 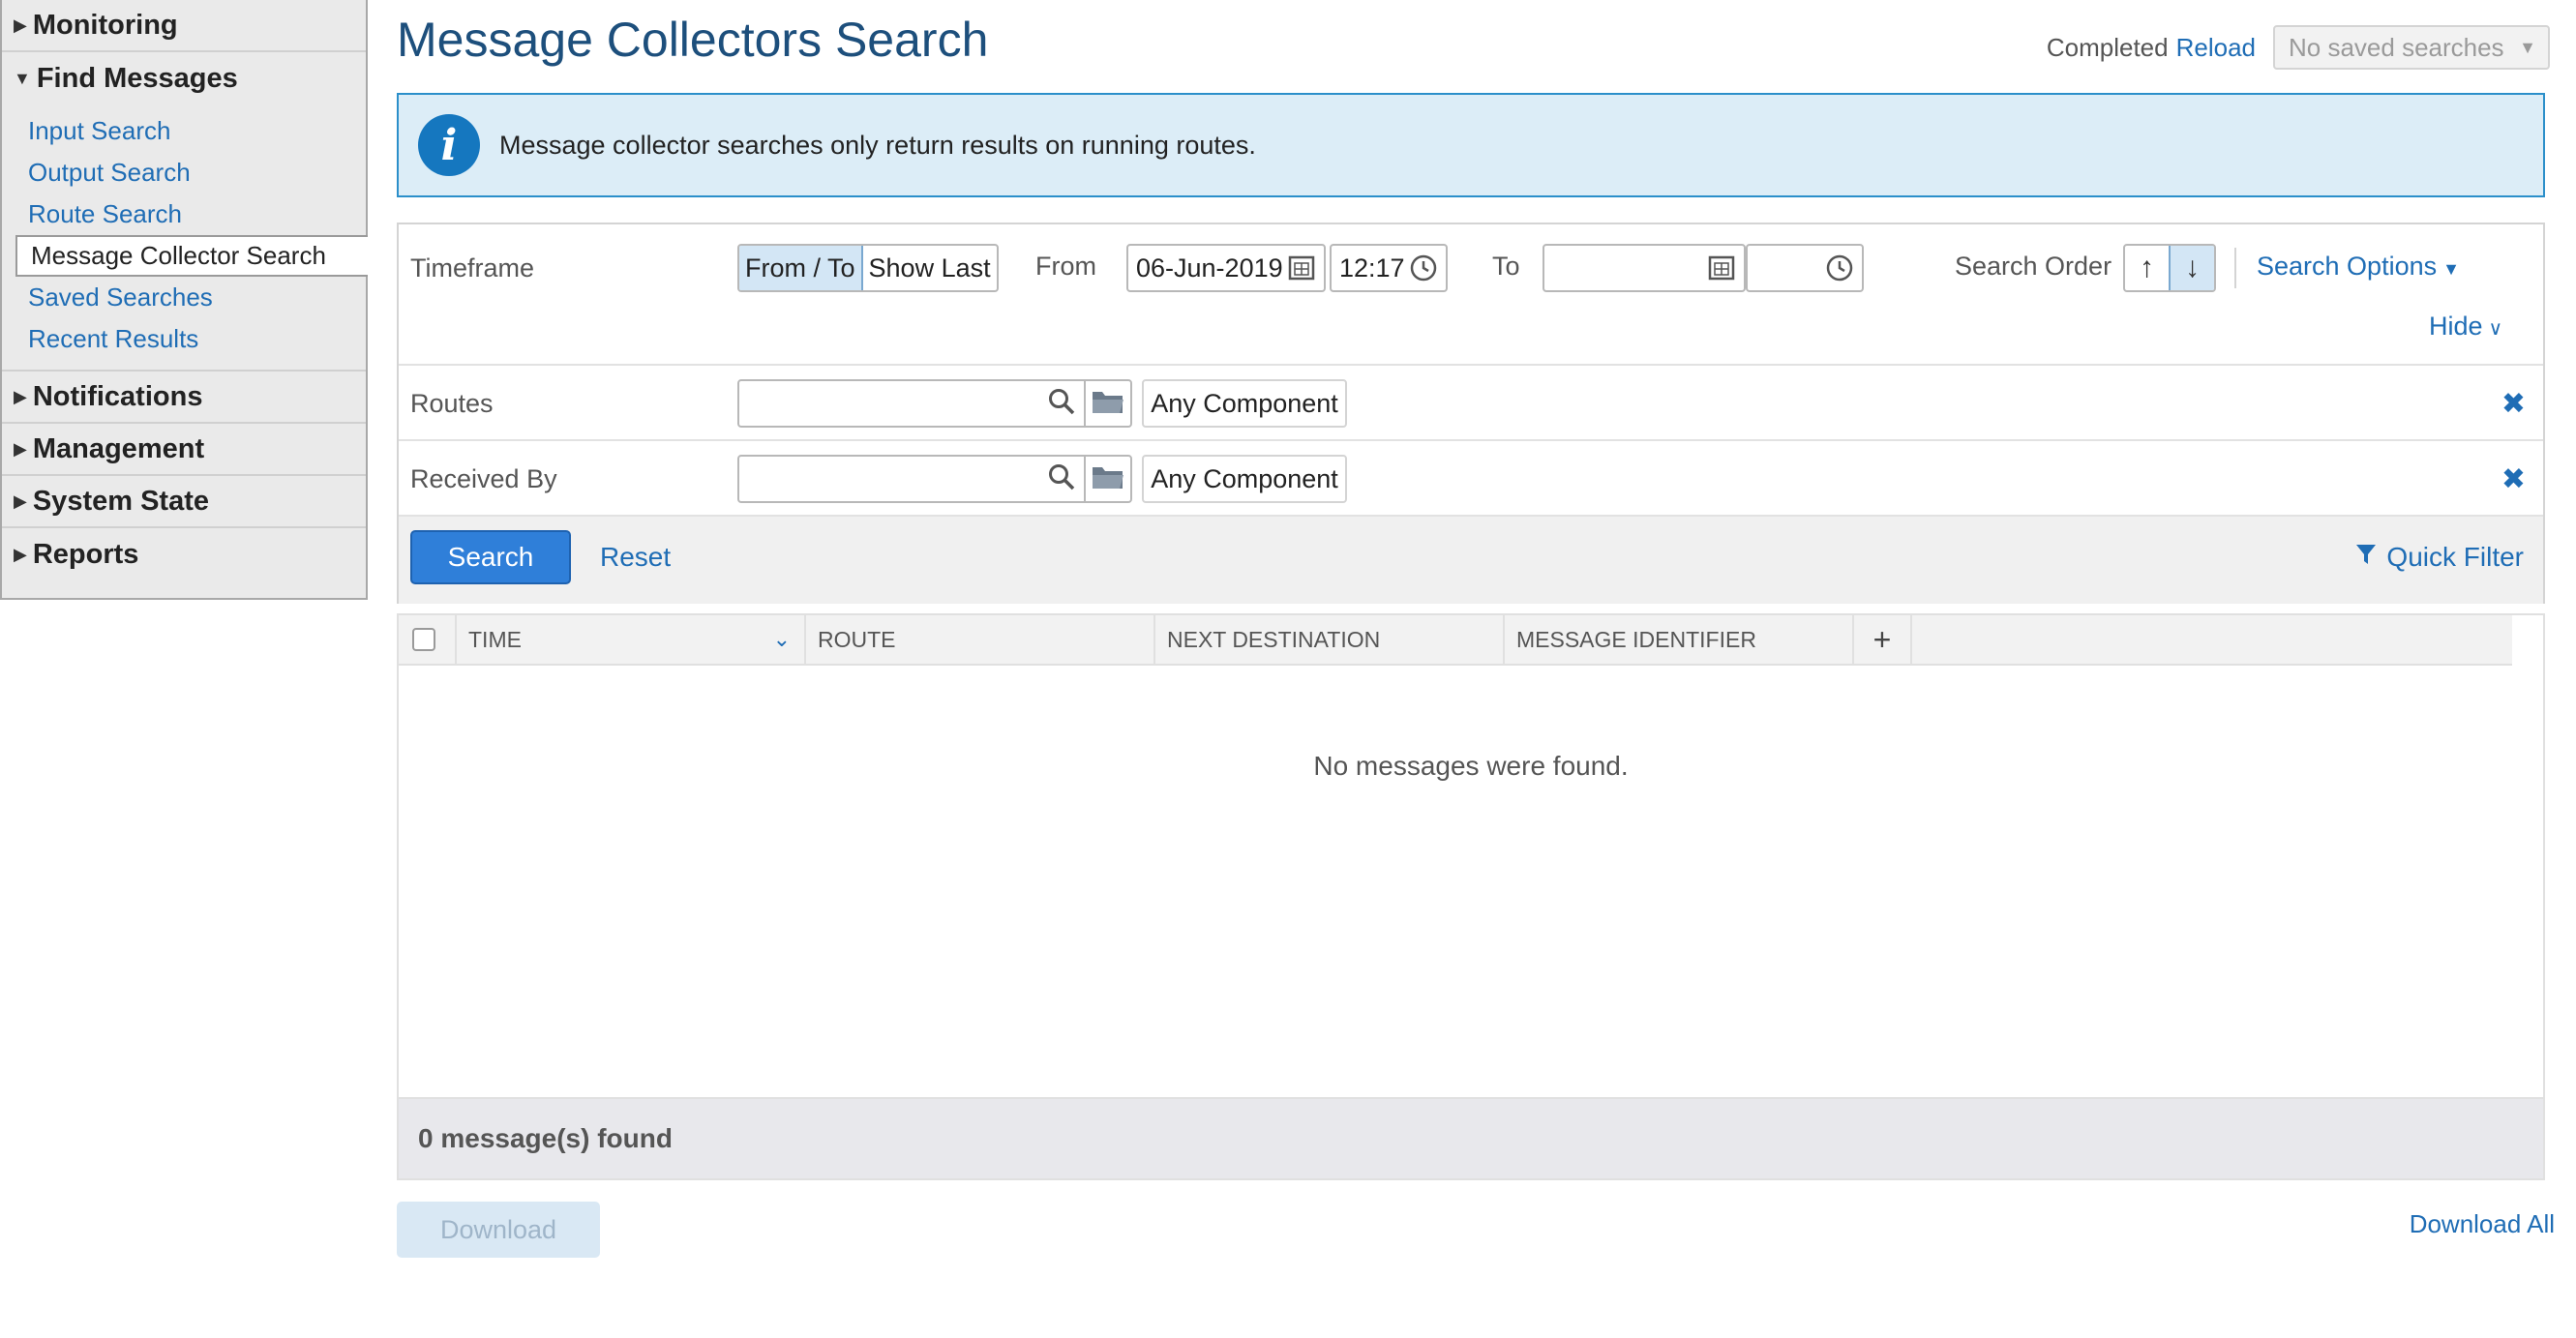 What do you see at coordinates (1372, 268) in the screenshot?
I see `from-time-value: 12:17` at bounding box center [1372, 268].